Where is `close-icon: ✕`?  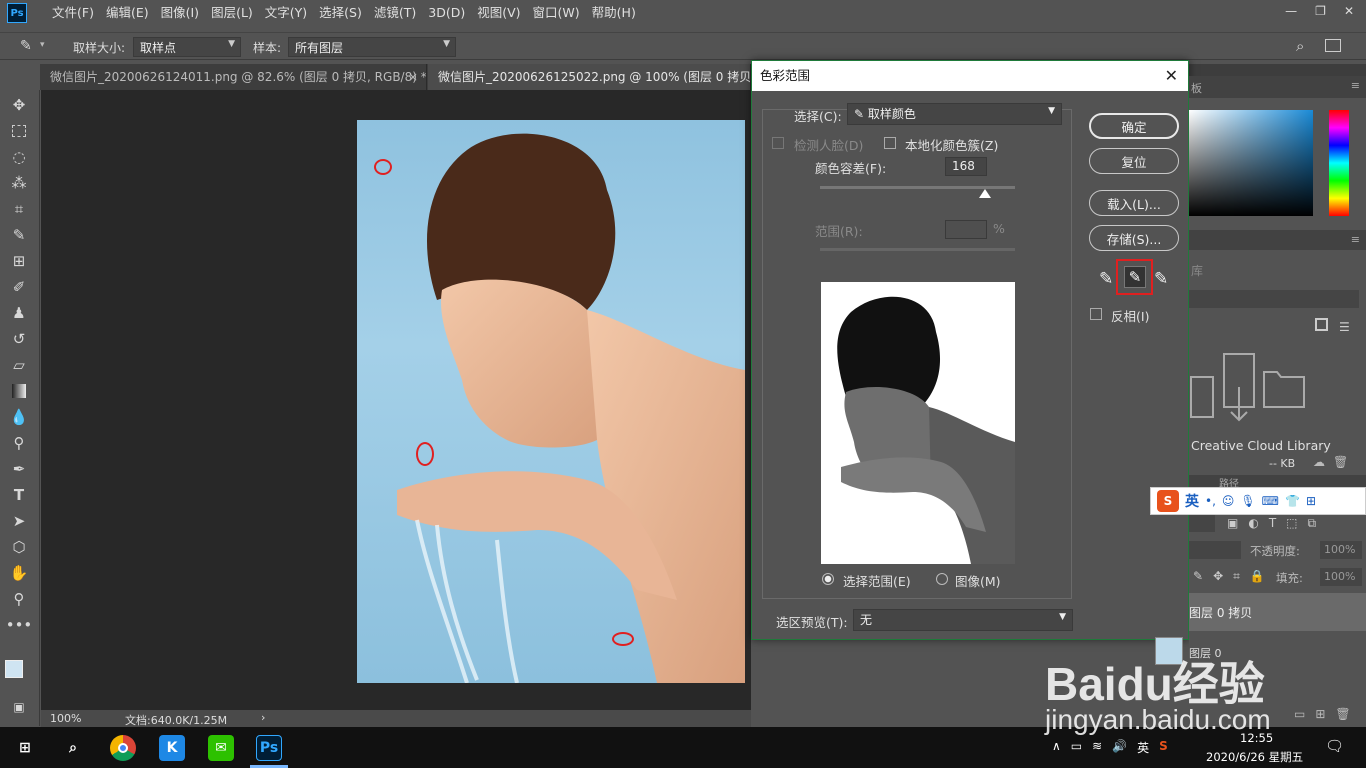 close-icon: ✕ is located at coordinates (1171, 76).